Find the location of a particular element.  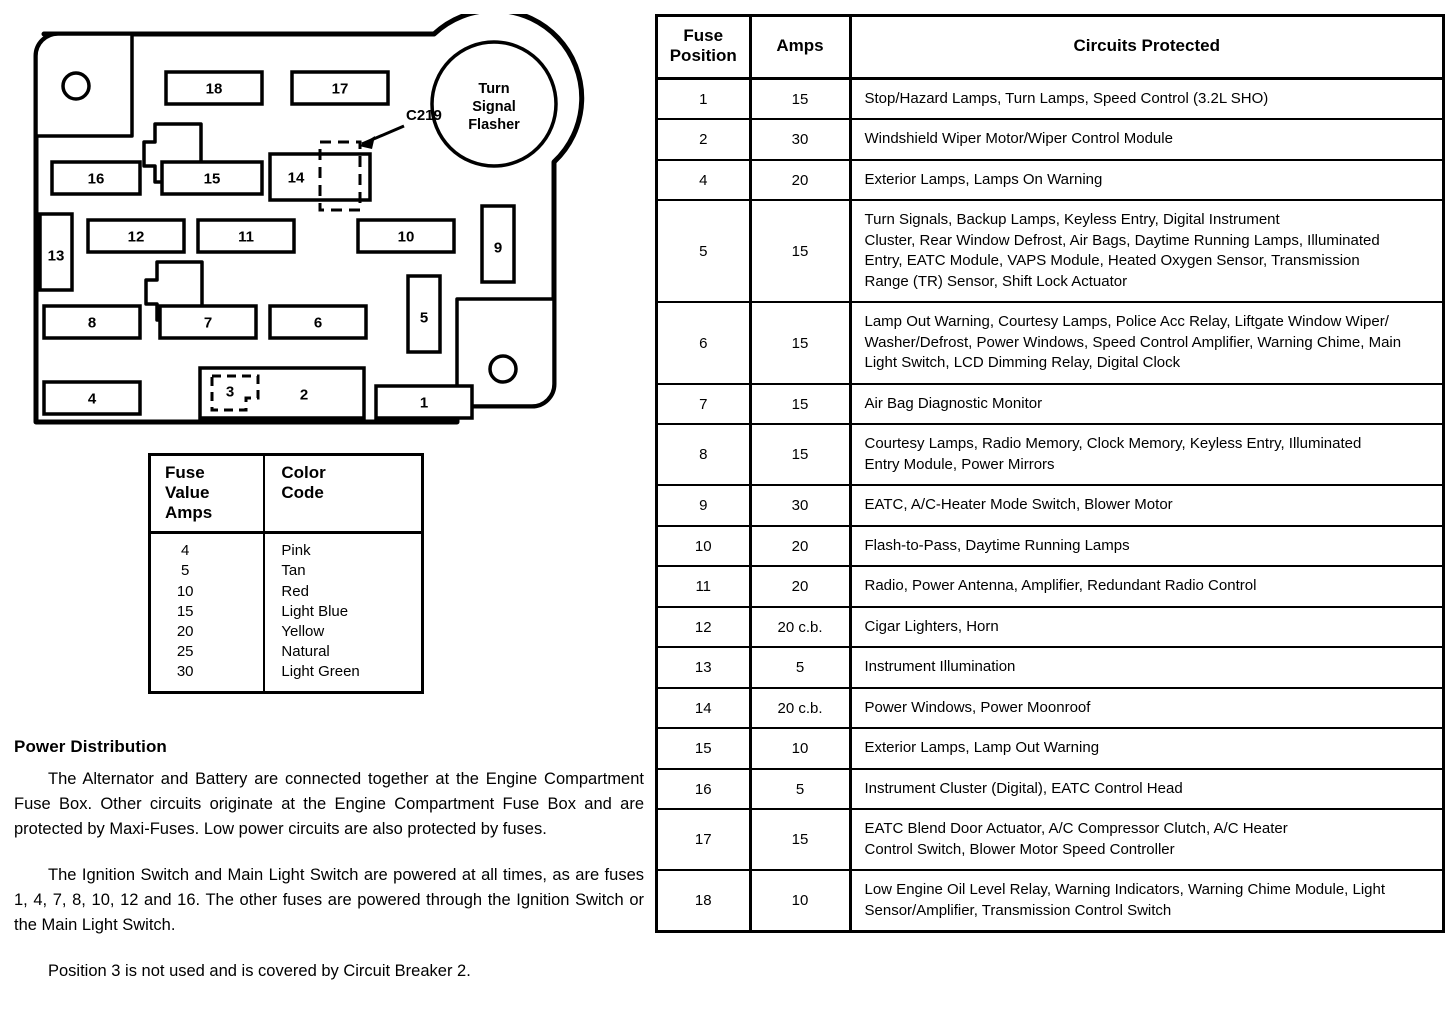

cc-head-color-line-2: Code is located at coordinates (302, 493).